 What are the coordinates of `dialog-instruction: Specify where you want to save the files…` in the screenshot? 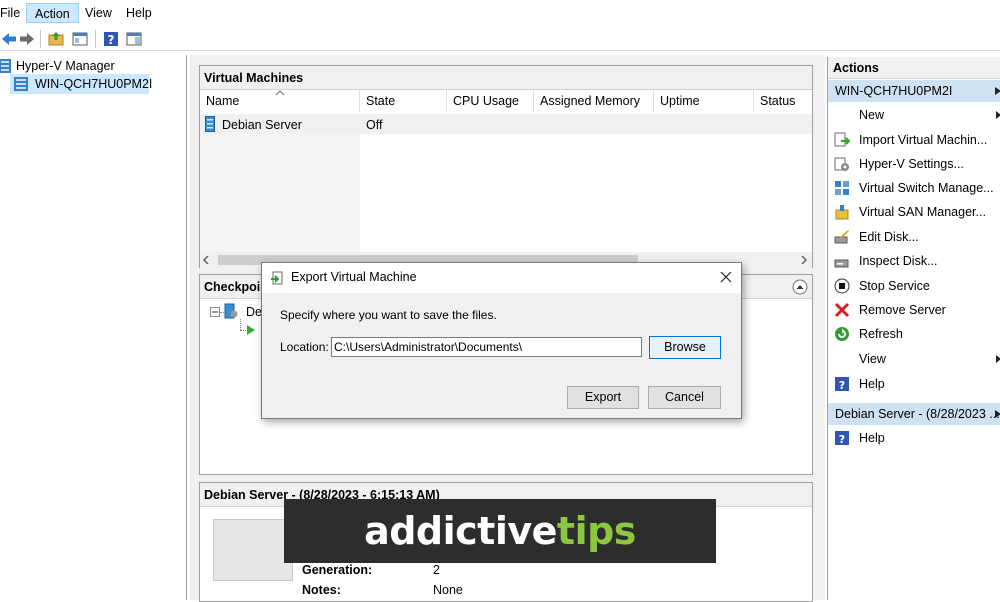 It's located at (388, 315).